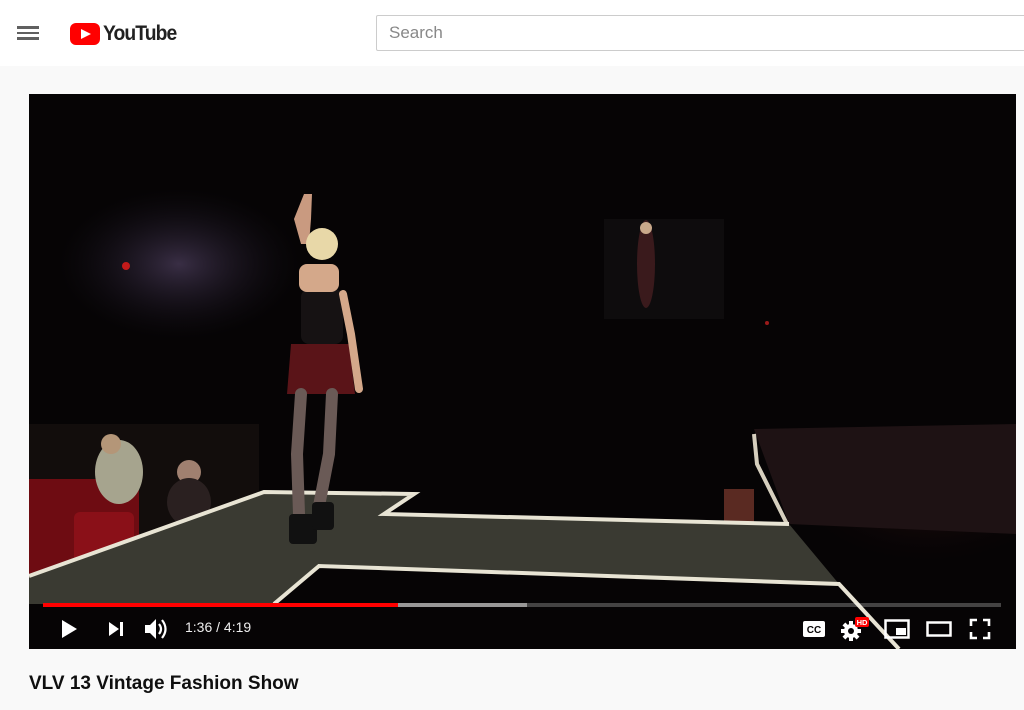  What do you see at coordinates (164, 683) in the screenshot?
I see `video-title: VLV 13 Vintage Fashion Show` at bounding box center [164, 683].